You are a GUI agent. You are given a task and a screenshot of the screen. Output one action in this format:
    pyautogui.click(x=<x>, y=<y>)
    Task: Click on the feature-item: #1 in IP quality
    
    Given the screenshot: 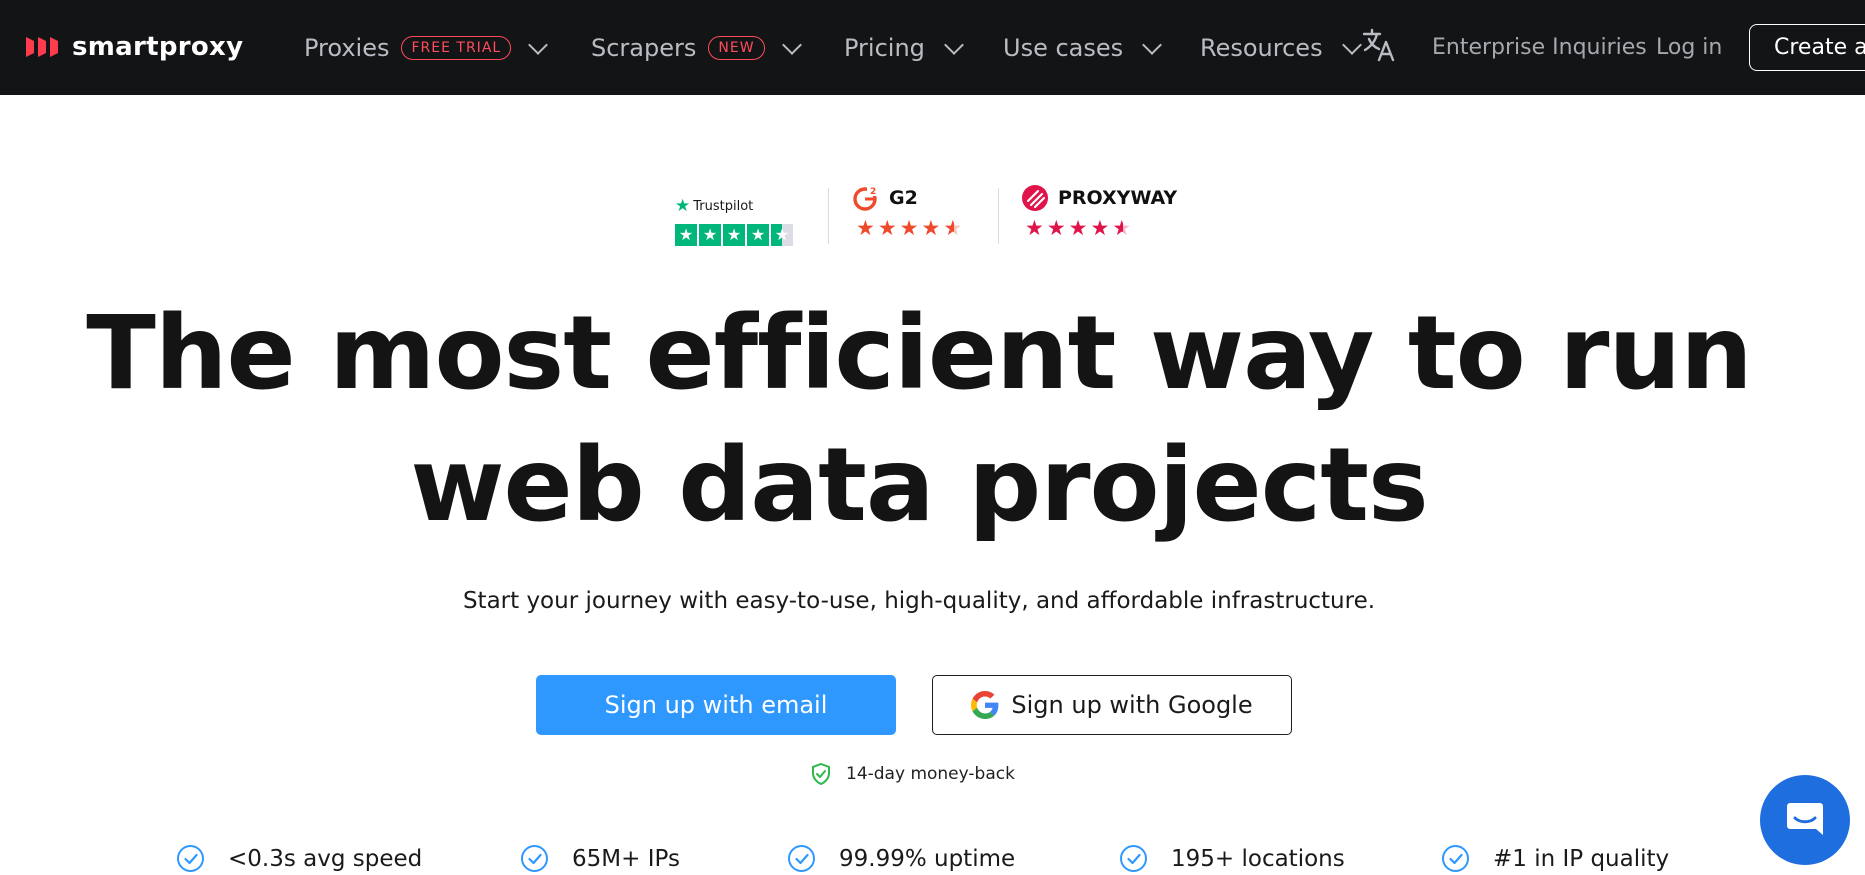 What is the action you would take?
    pyautogui.click(x=1555, y=858)
    